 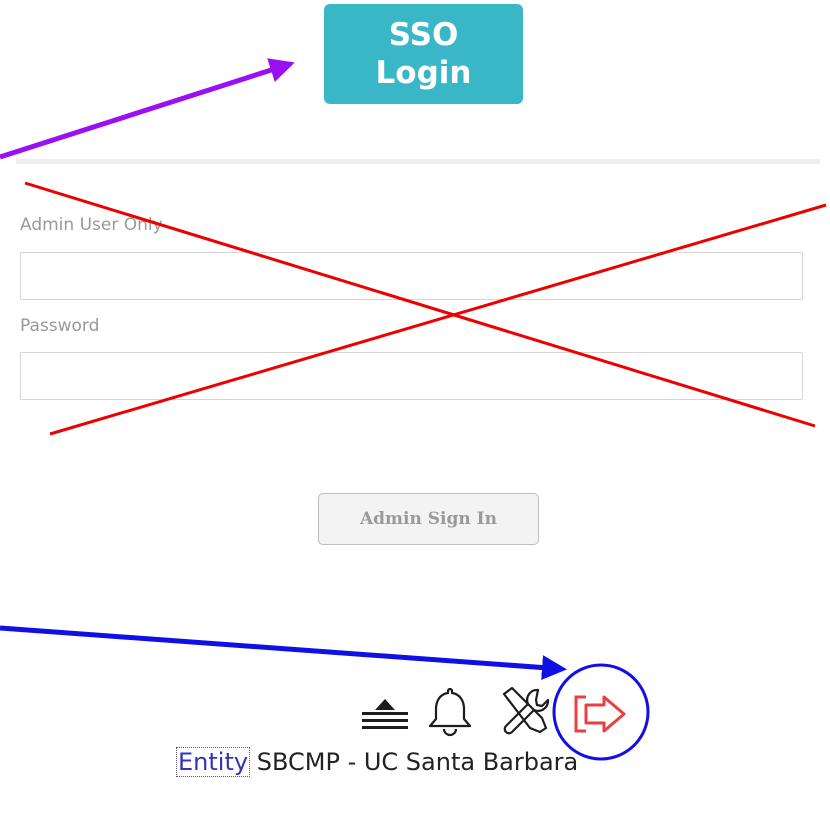 I want to click on entity-value: SBCMP - UC Santa Barbara, so click(x=417, y=762).